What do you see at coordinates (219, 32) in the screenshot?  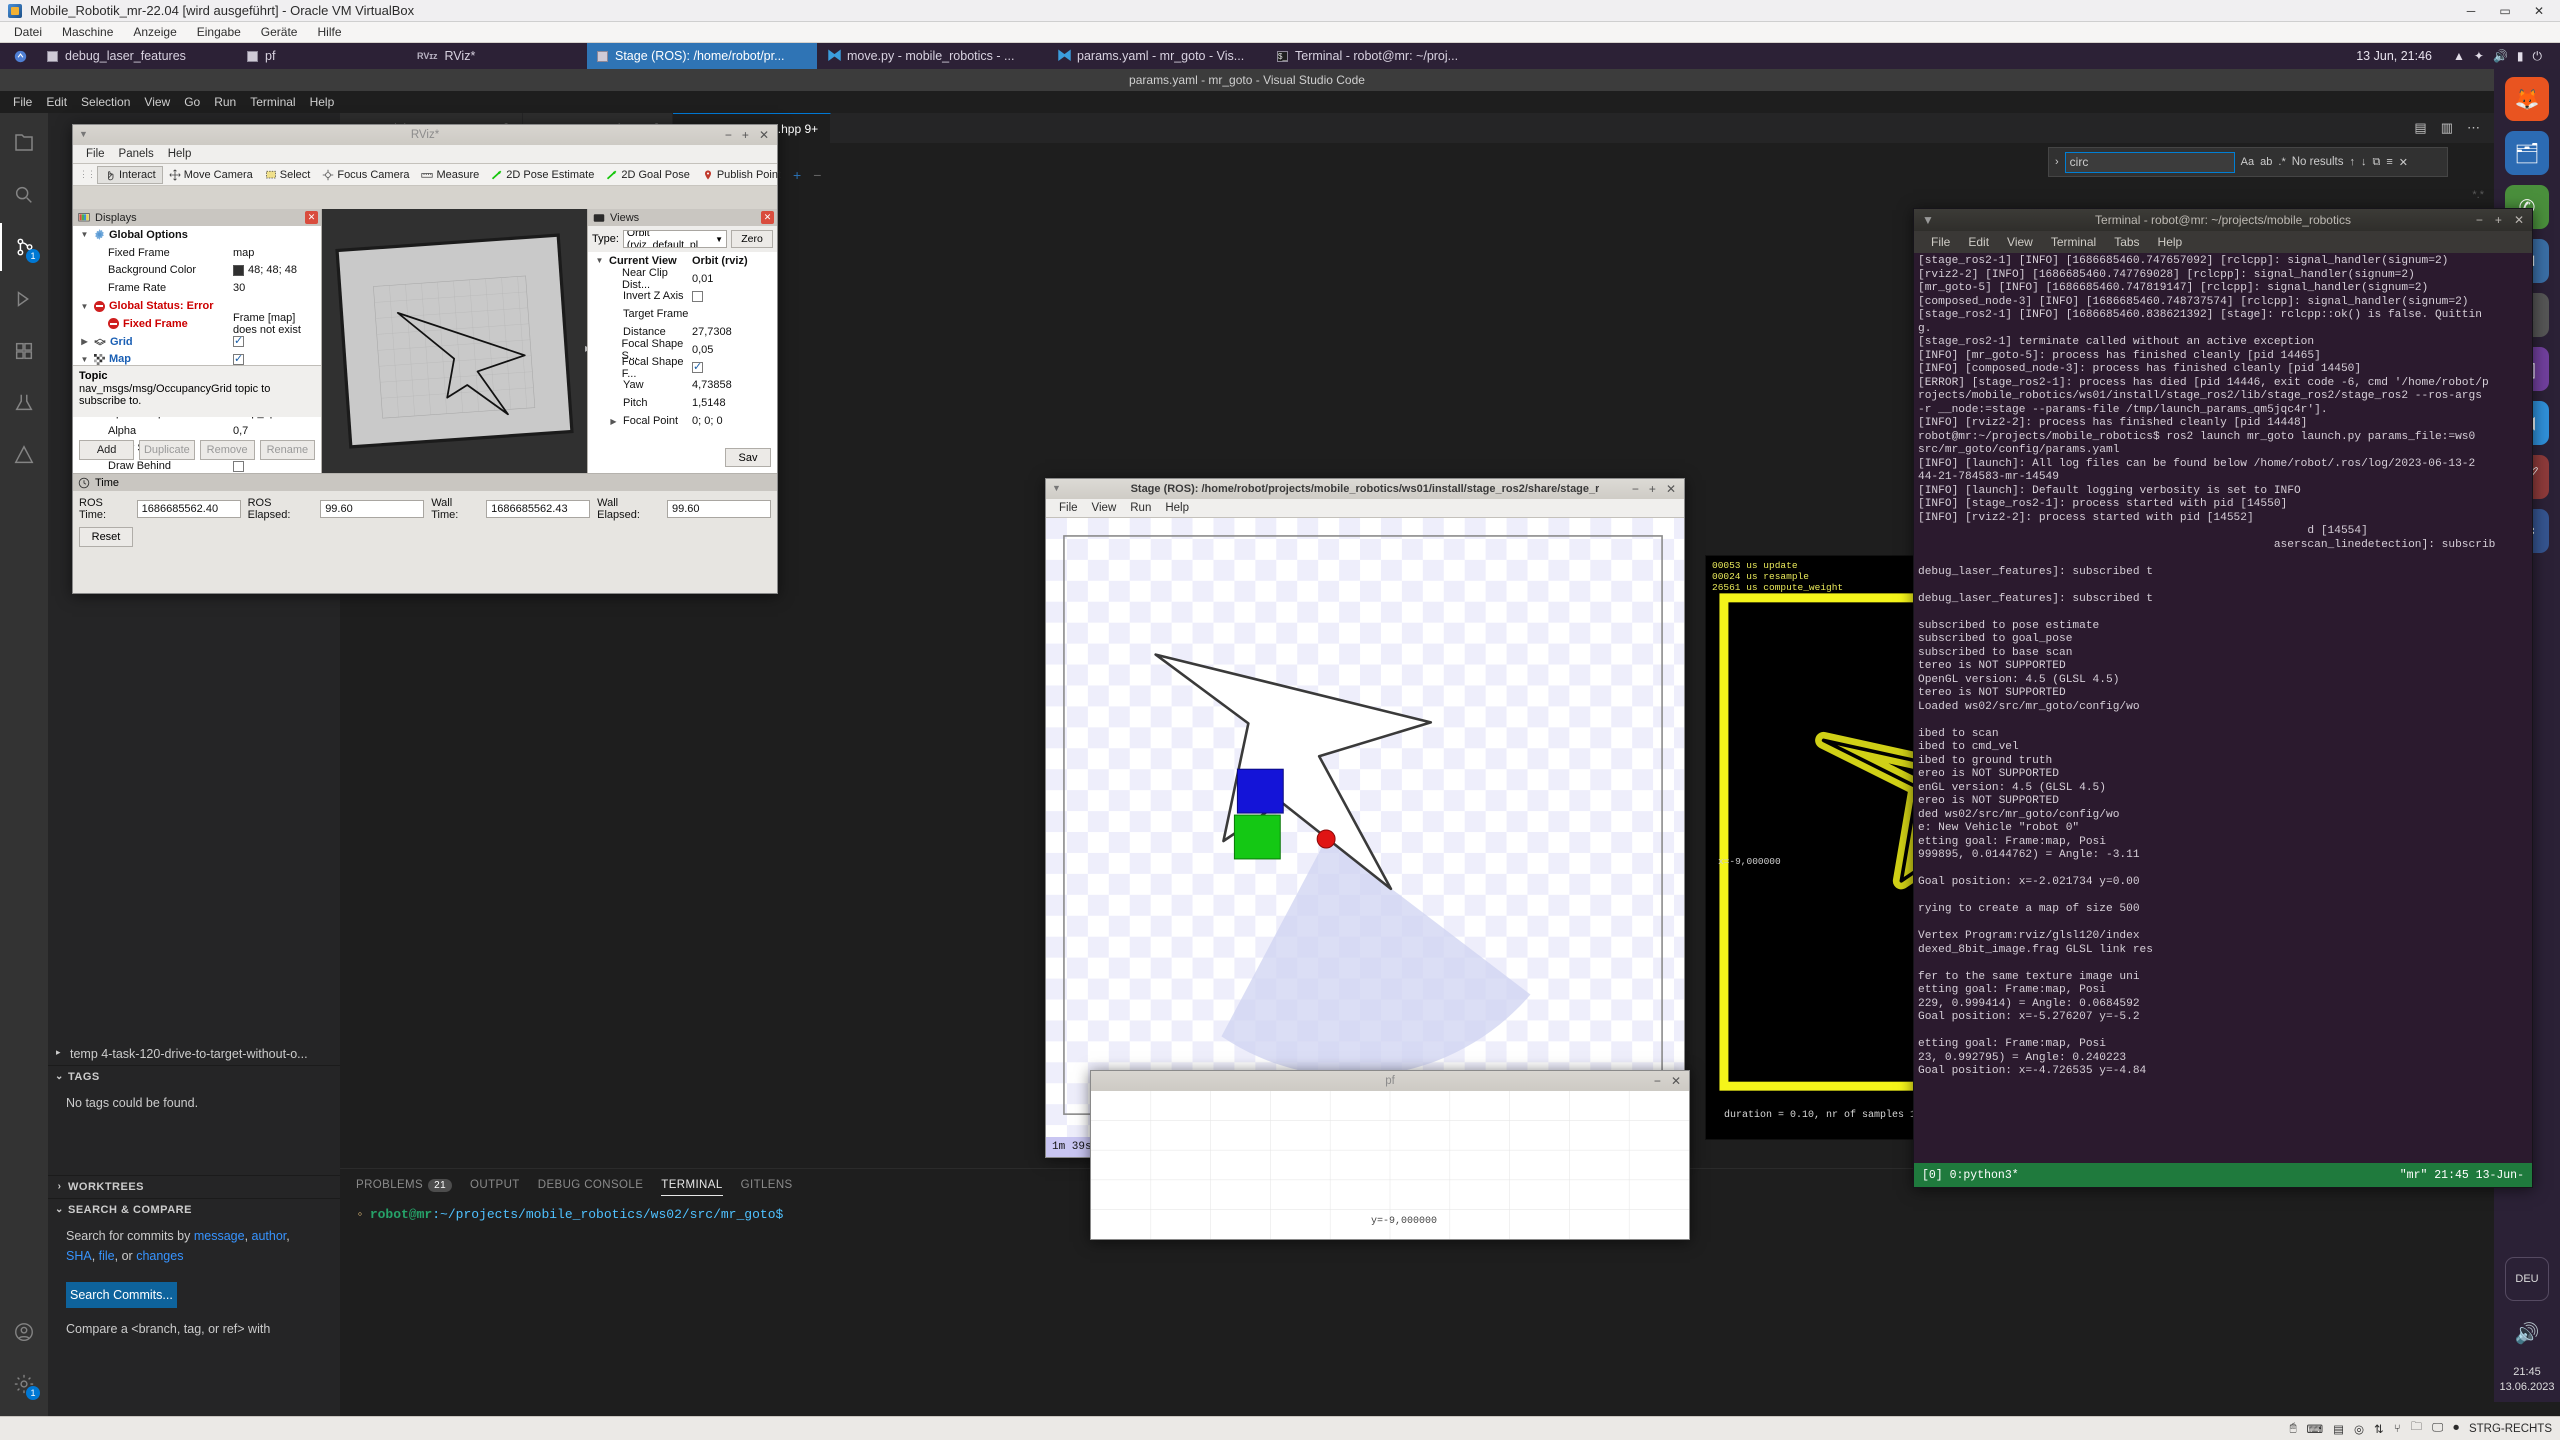 I see `menu-eingabe: Eingabe` at bounding box center [219, 32].